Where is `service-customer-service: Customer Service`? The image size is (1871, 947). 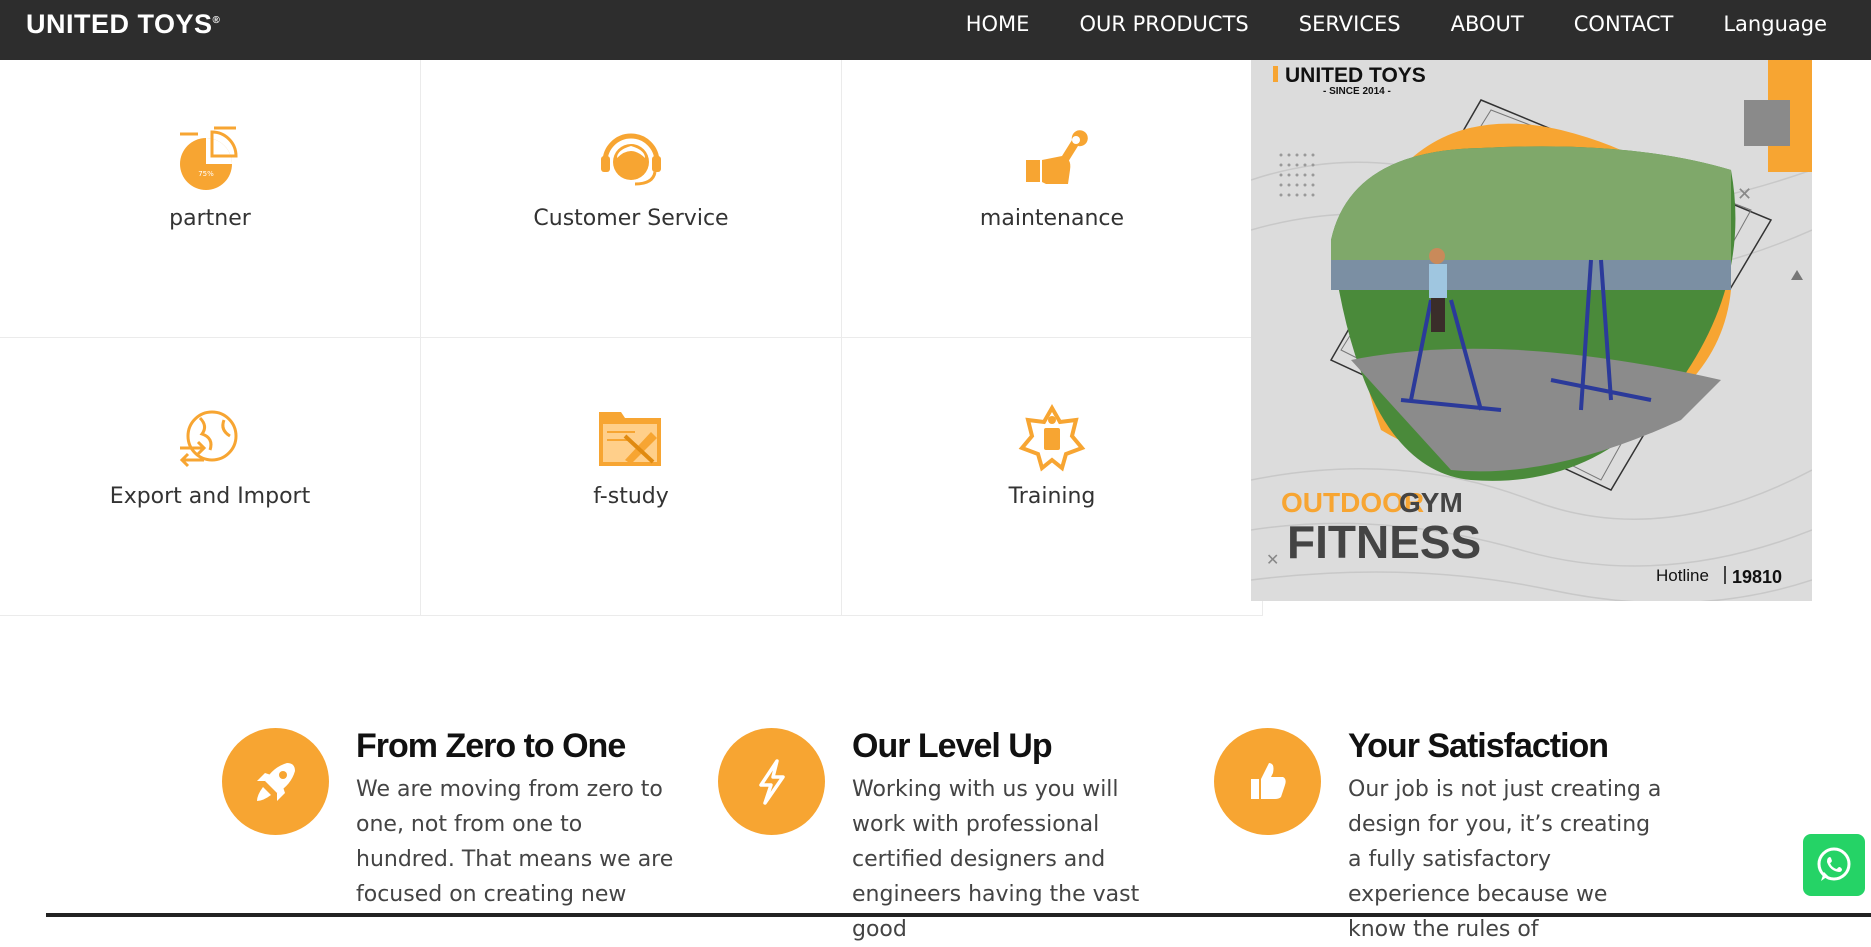
service-customer-service: Customer Service is located at coordinates (631, 199).